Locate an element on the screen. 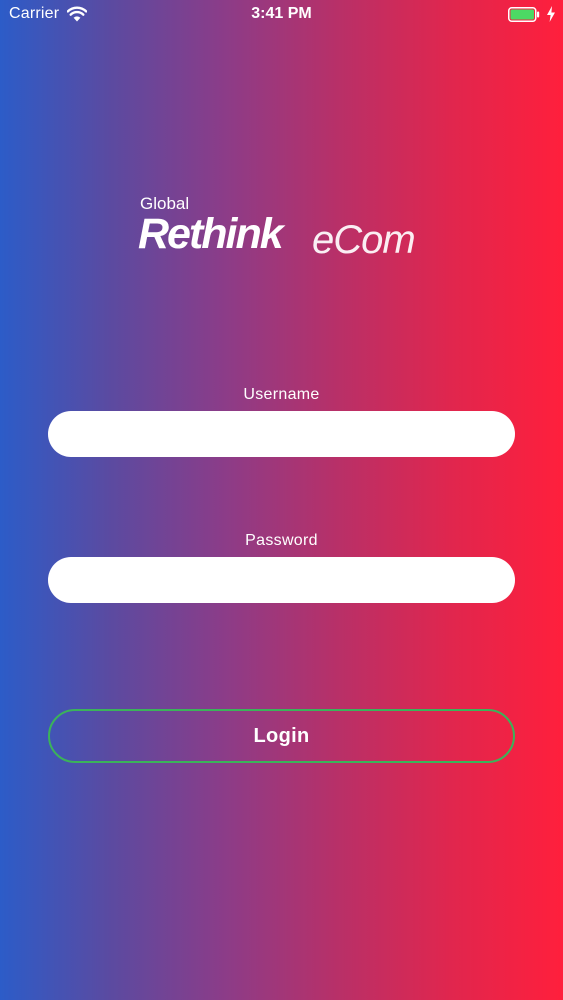 The width and height of the screenshot is (563, 1000). status-bar: Carrier 3:41 PM is located at coordinates (281, 15).